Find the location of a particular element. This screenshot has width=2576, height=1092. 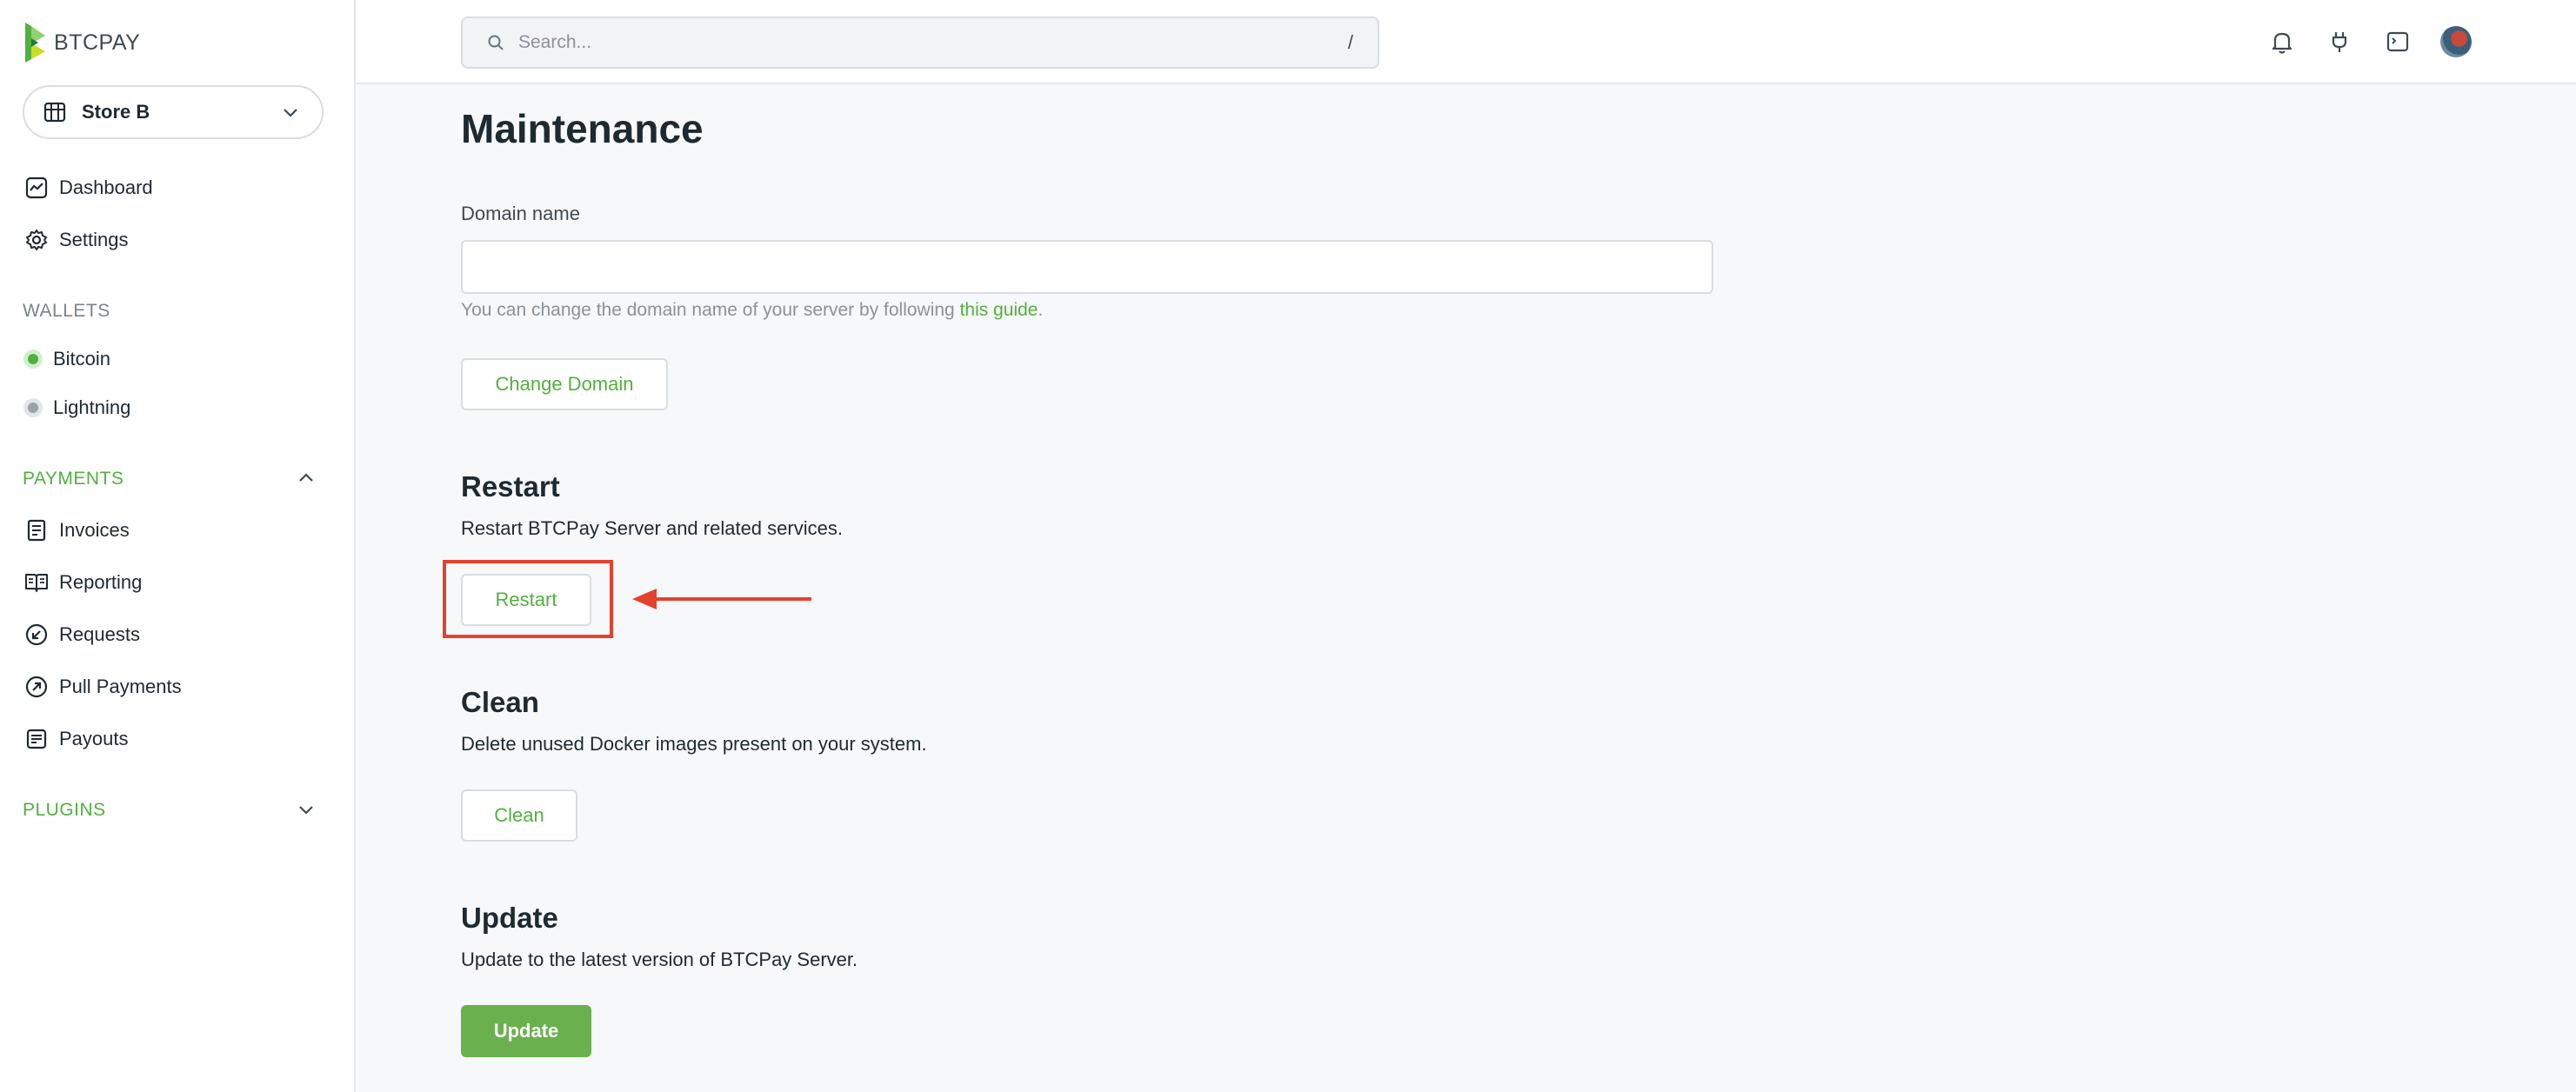

clean-section-title: Clean is located at coordinates (500, 702).